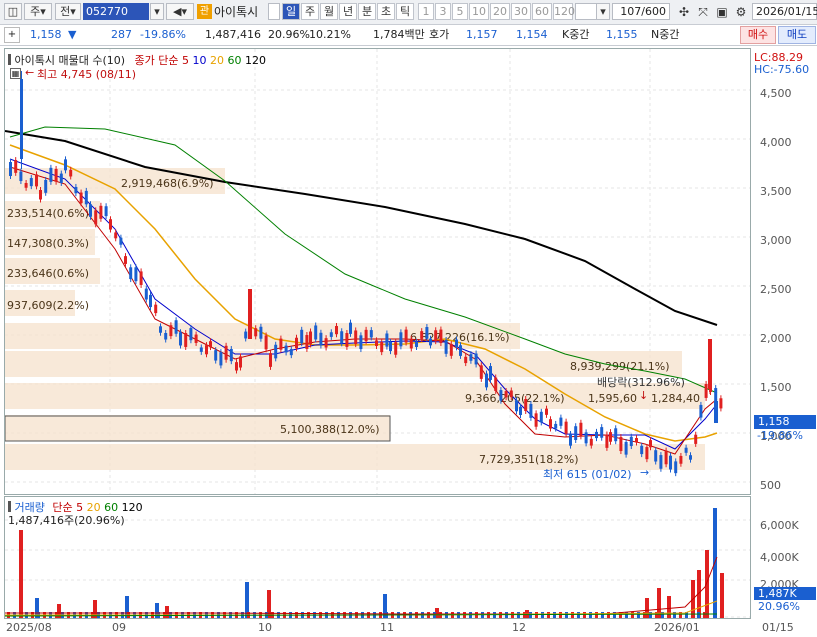 This screenshot has height=637, width=817. I want to click on code-dropdown-icon: ▾, so click(157, 11).